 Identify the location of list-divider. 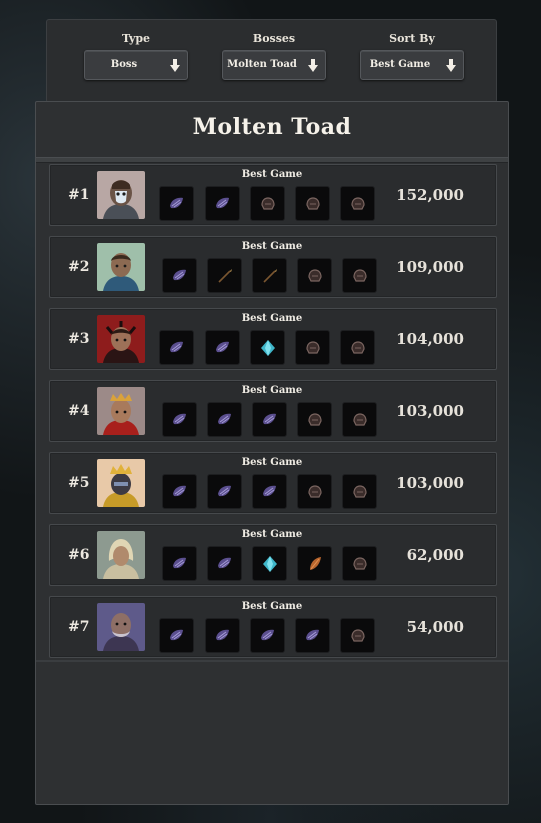
(272, 661).